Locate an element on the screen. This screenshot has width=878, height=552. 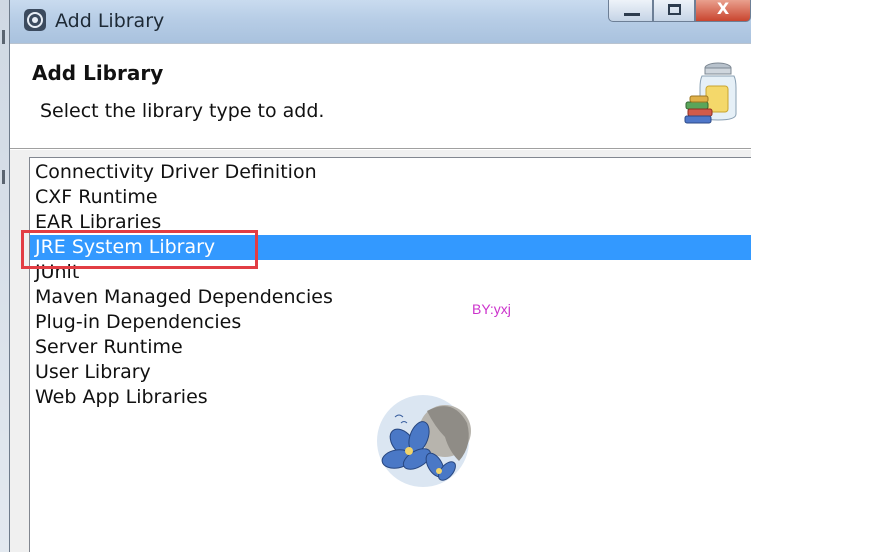
page-title: Add Library is located at coordinates (98, 73).